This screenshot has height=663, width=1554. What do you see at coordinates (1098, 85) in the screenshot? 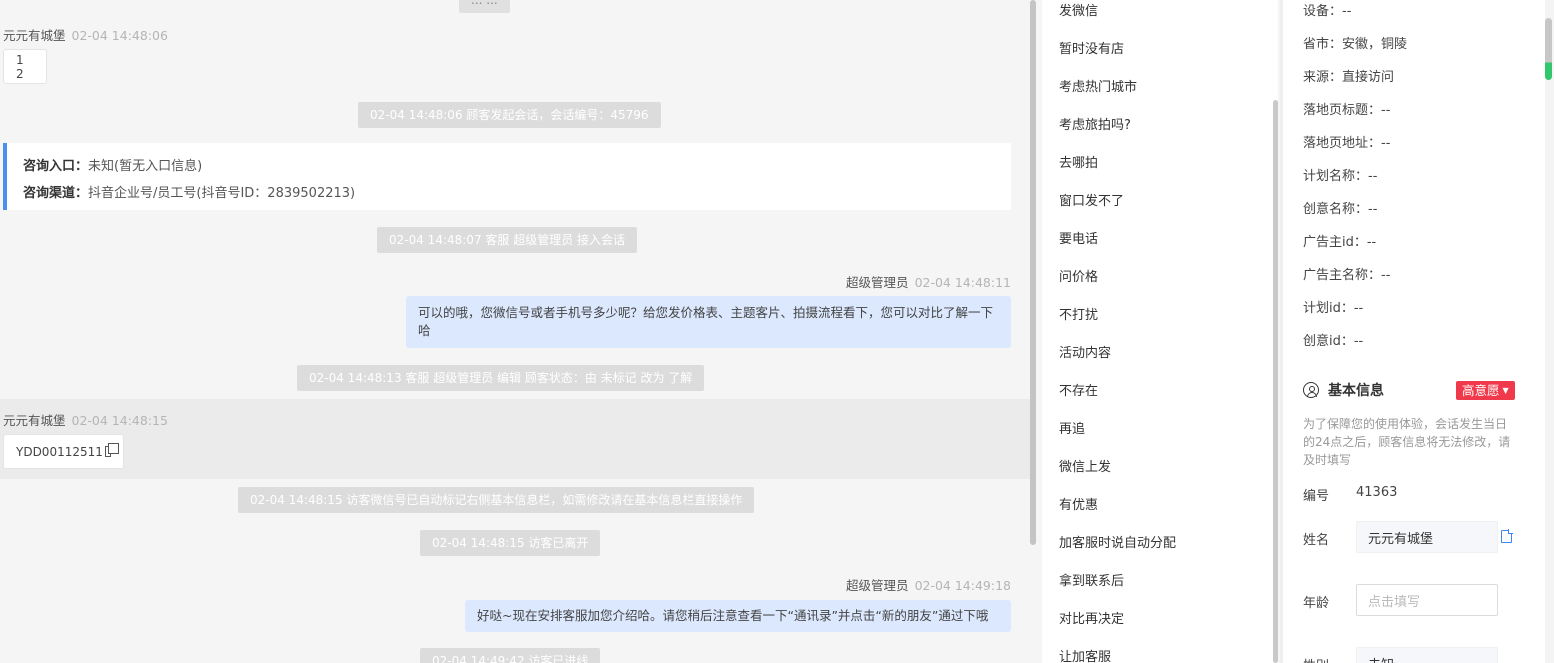
I see `quick-reply-item: 考虑热门城市` at bounding box center [1098, 85].